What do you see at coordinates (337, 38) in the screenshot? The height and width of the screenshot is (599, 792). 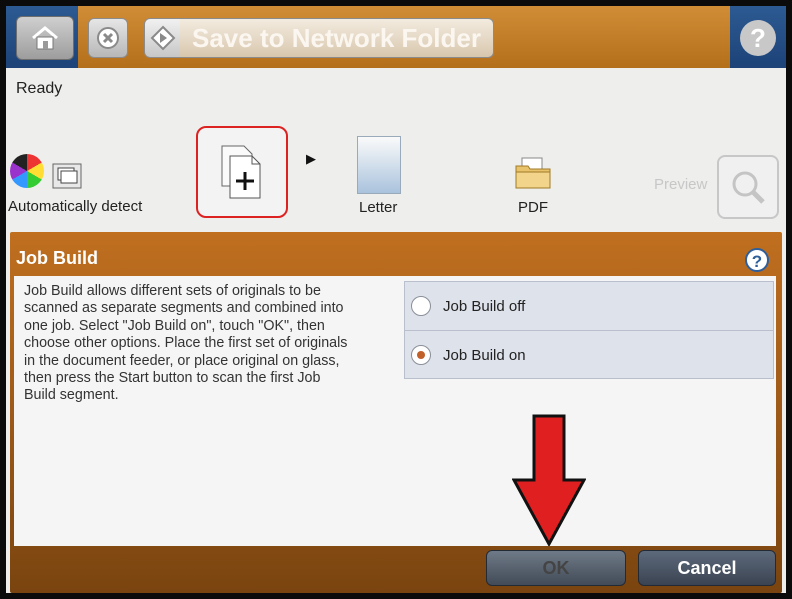 I see `page-title: Save to Network Folder` at bounding box center [337, 38].